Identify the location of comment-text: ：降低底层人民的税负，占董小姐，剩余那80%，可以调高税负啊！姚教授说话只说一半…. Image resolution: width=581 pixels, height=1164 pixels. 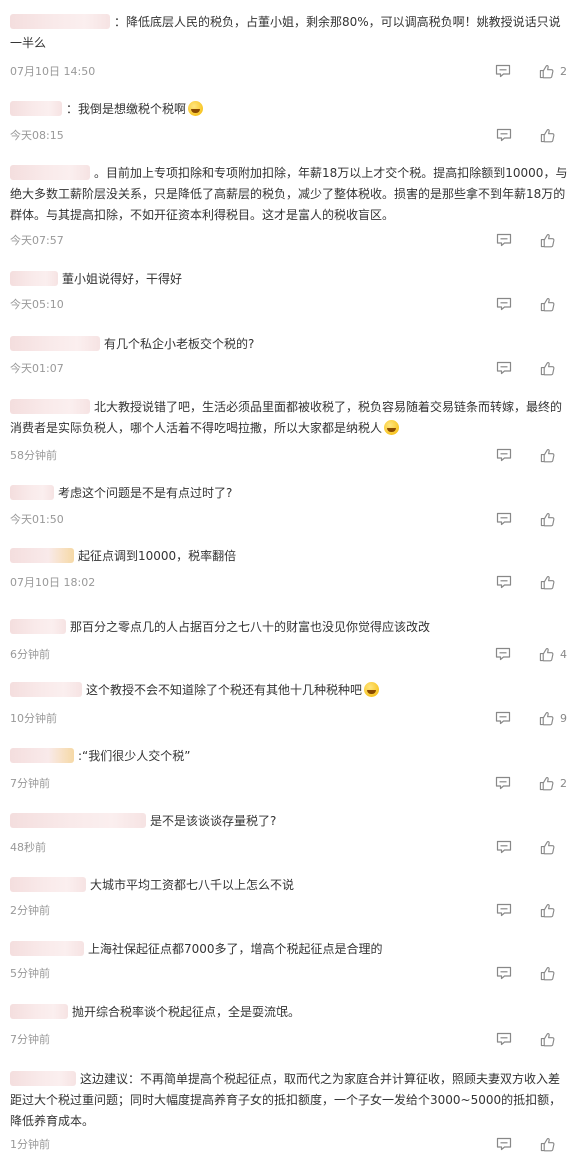
(289, 33).